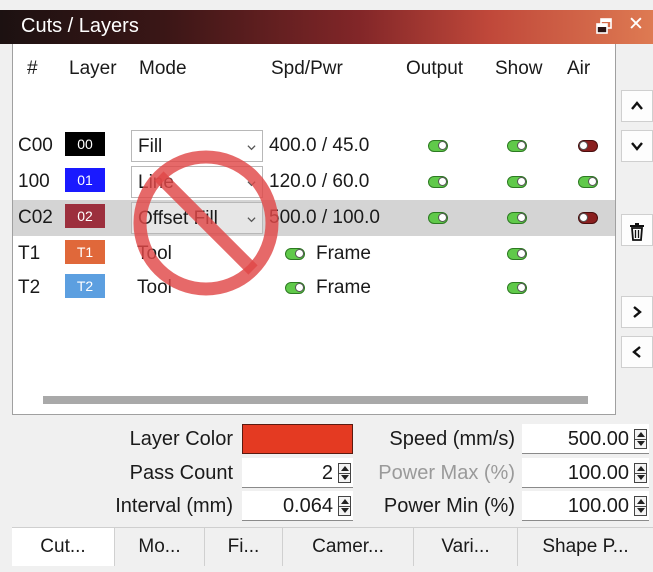 This screenshot has width=653, height=572. Describe the element at coordinates (307, 506) in the screenshot. I see `interval-value: 0.064` at that location.